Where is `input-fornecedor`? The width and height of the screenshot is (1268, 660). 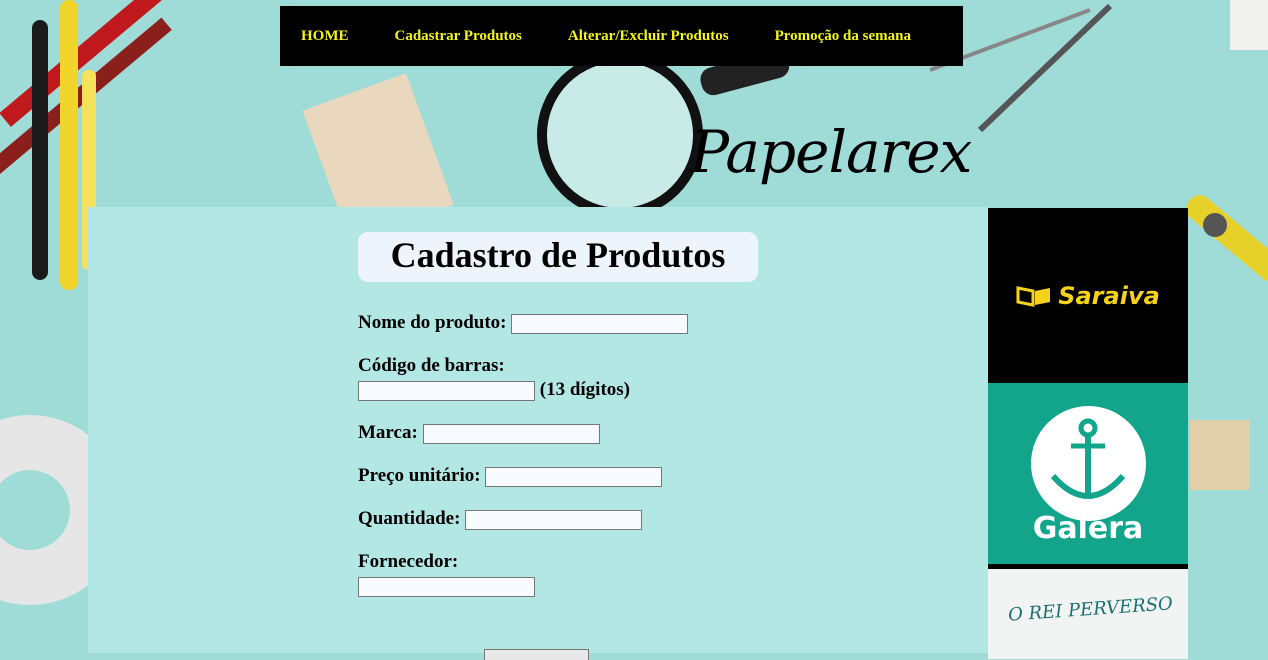
input-fornecedor is located at coordinates (446, 586).